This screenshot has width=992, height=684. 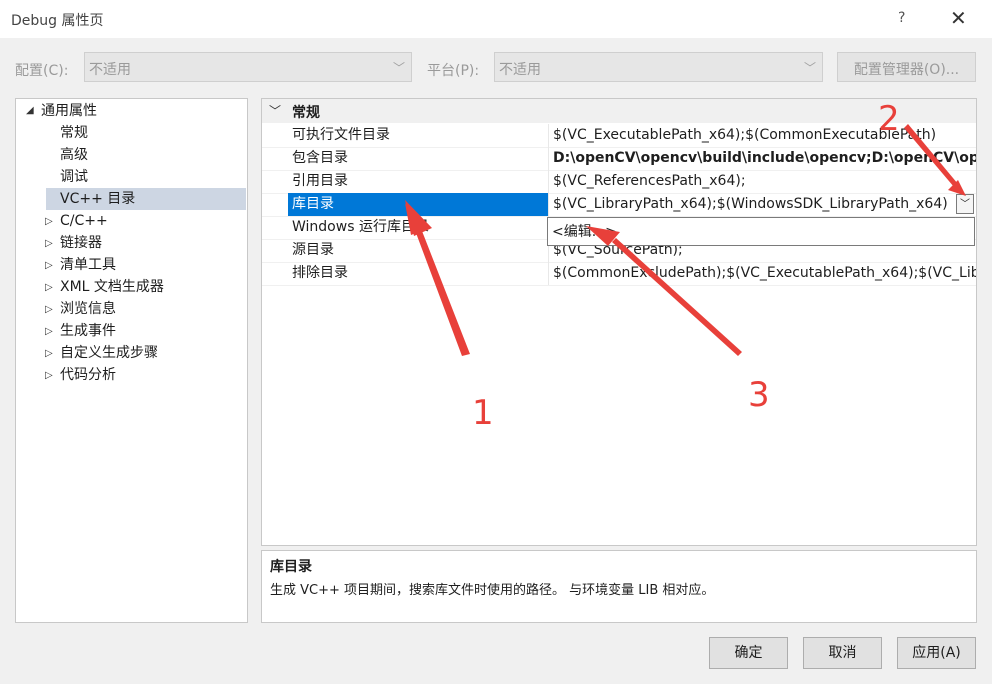 I want to click on annotation-label-3: 3, so click(x=759, y=395).